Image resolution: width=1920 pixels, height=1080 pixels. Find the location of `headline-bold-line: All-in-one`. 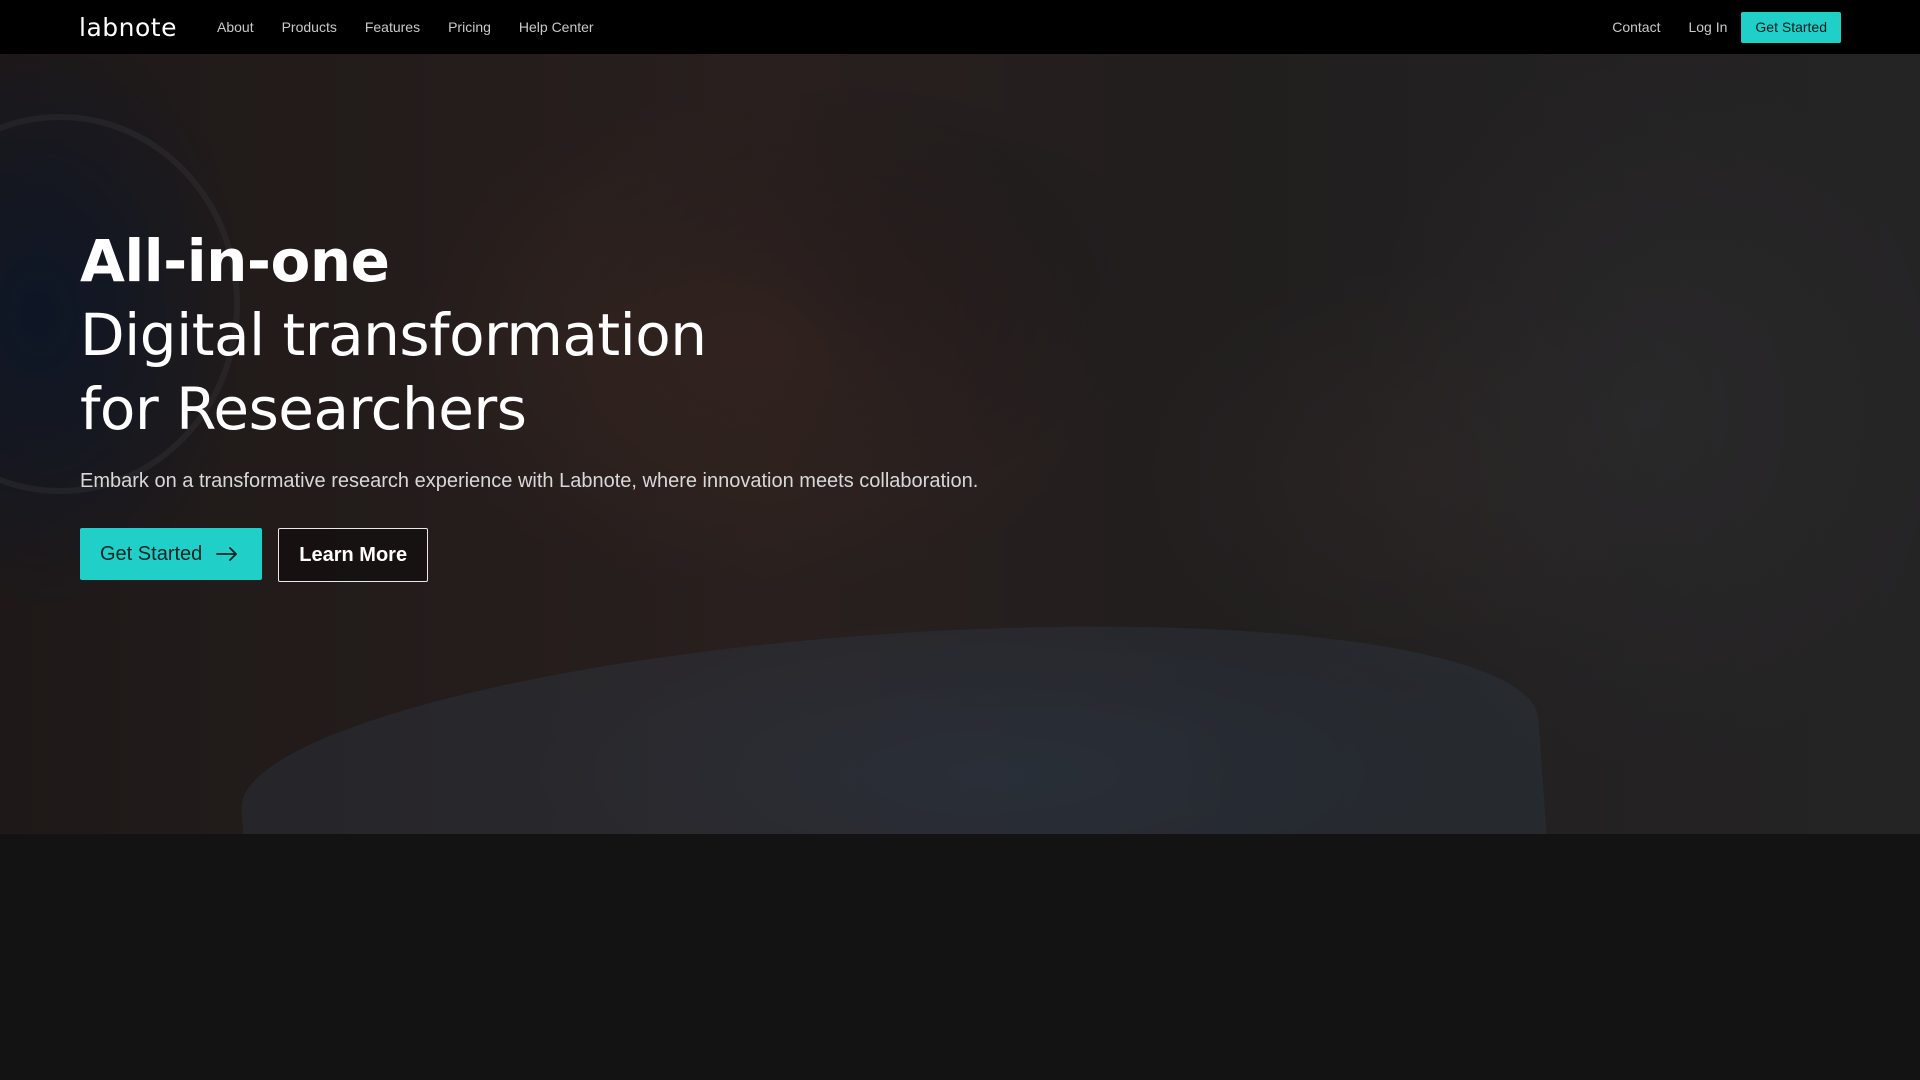

headline-bold-line: All-in-one is located at coordinates (235, 261).